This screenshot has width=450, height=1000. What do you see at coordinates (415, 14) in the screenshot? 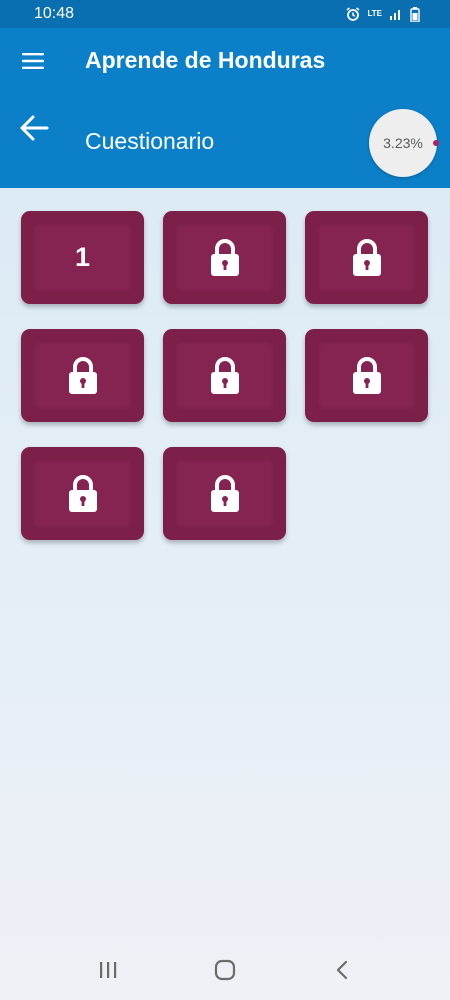
I see `battery-icon` at bounding box center [415, 14].